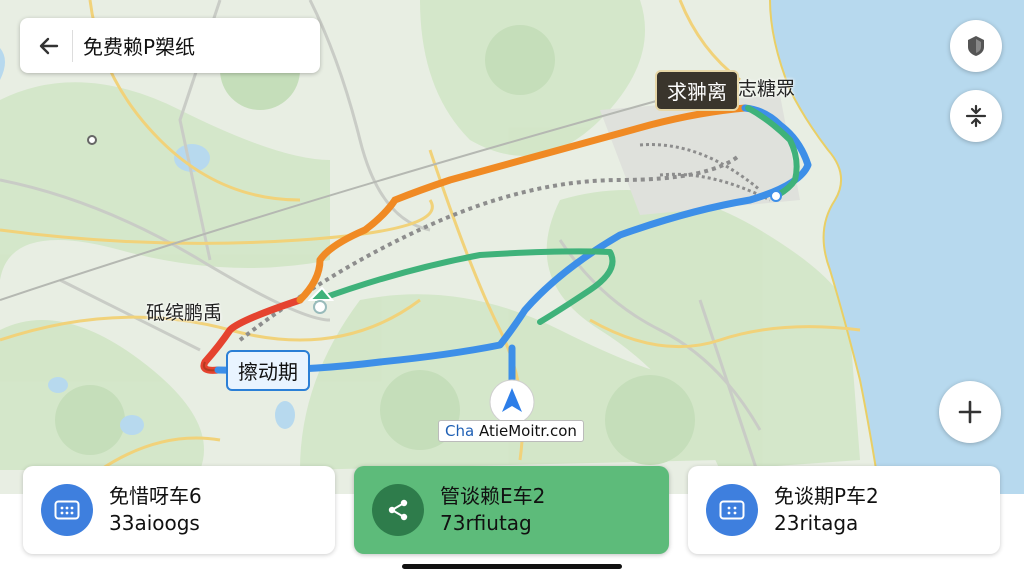  What do you see at coordinates (776, 196) in the screenshot?
I see `destination-dot` at bounding box center [776, 196].